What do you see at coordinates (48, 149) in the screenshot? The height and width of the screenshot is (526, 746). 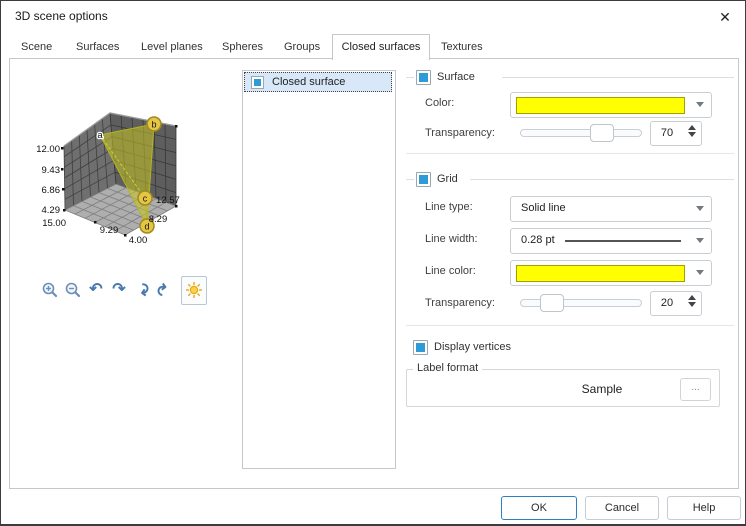 I see `svg-text: 12.00` at bounding box center [48, 149].